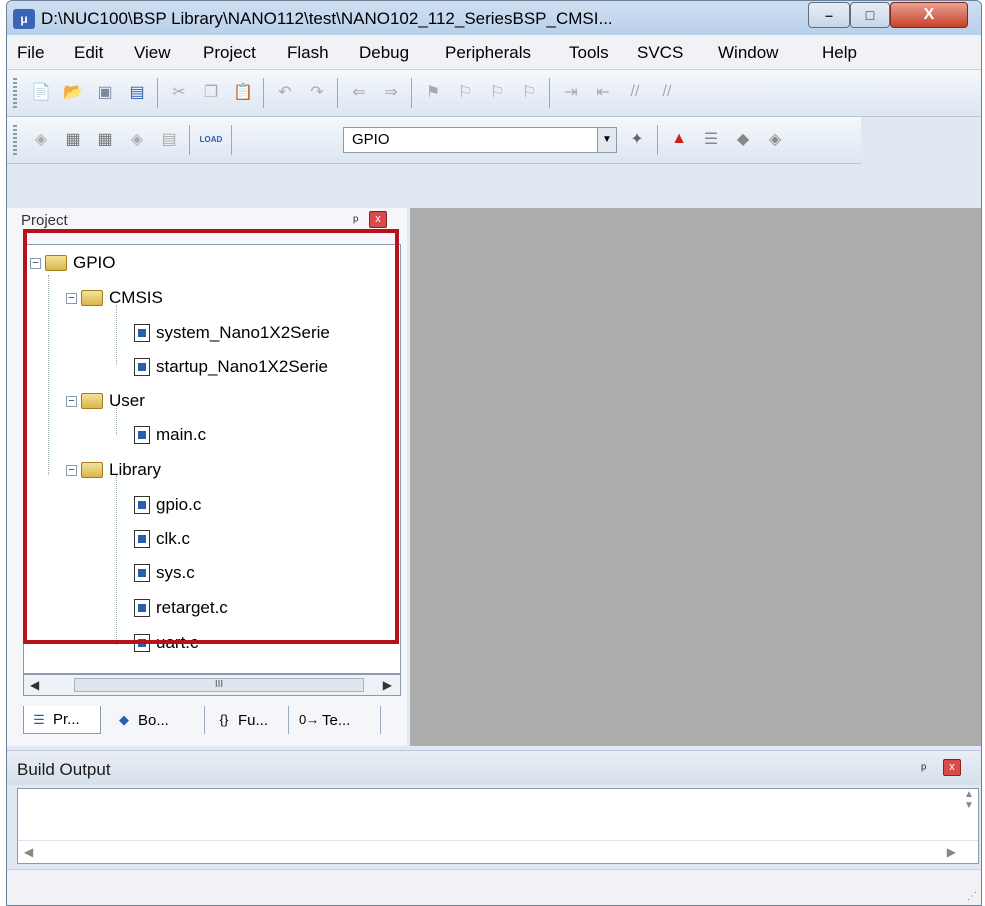 The image size is (985, 906). I want to click on menu-peripherals: Peripherals, so click(488, 53).